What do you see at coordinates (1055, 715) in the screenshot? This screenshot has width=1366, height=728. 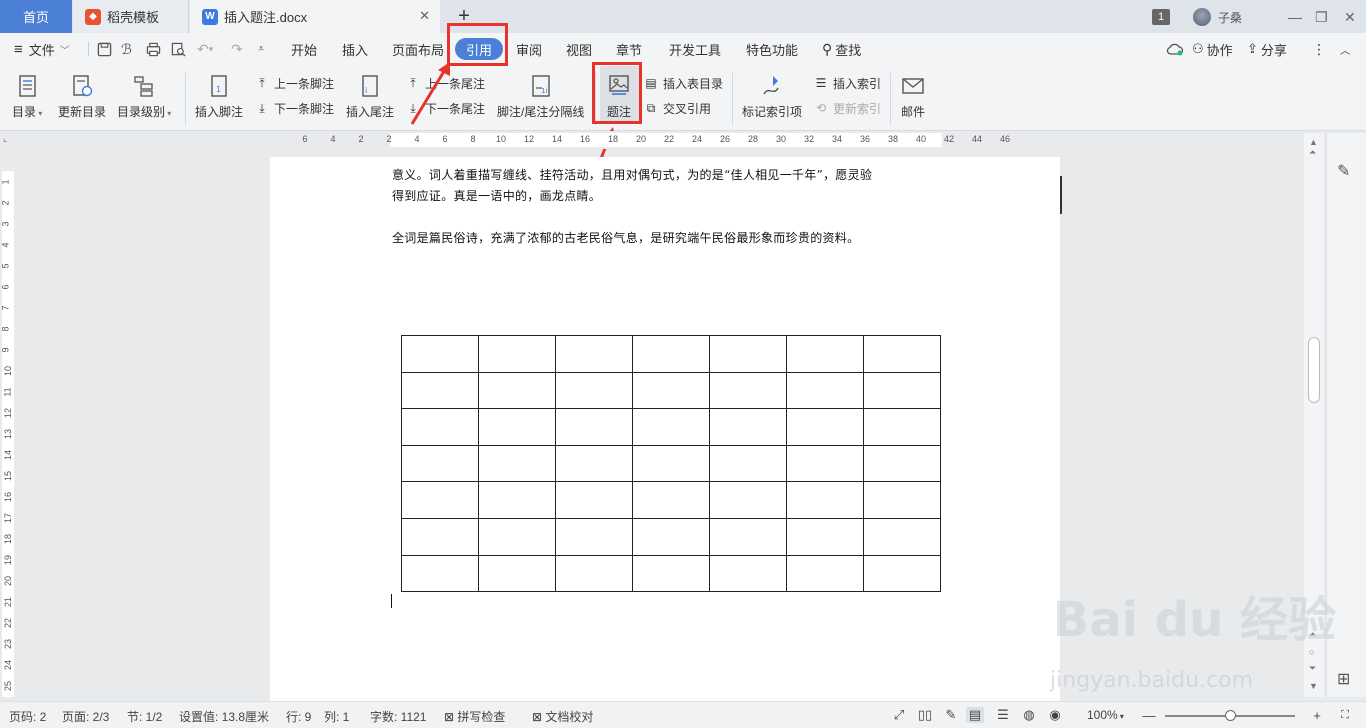 I see `eye-protection-icon: ◉` at bounding box center [1055, 715].